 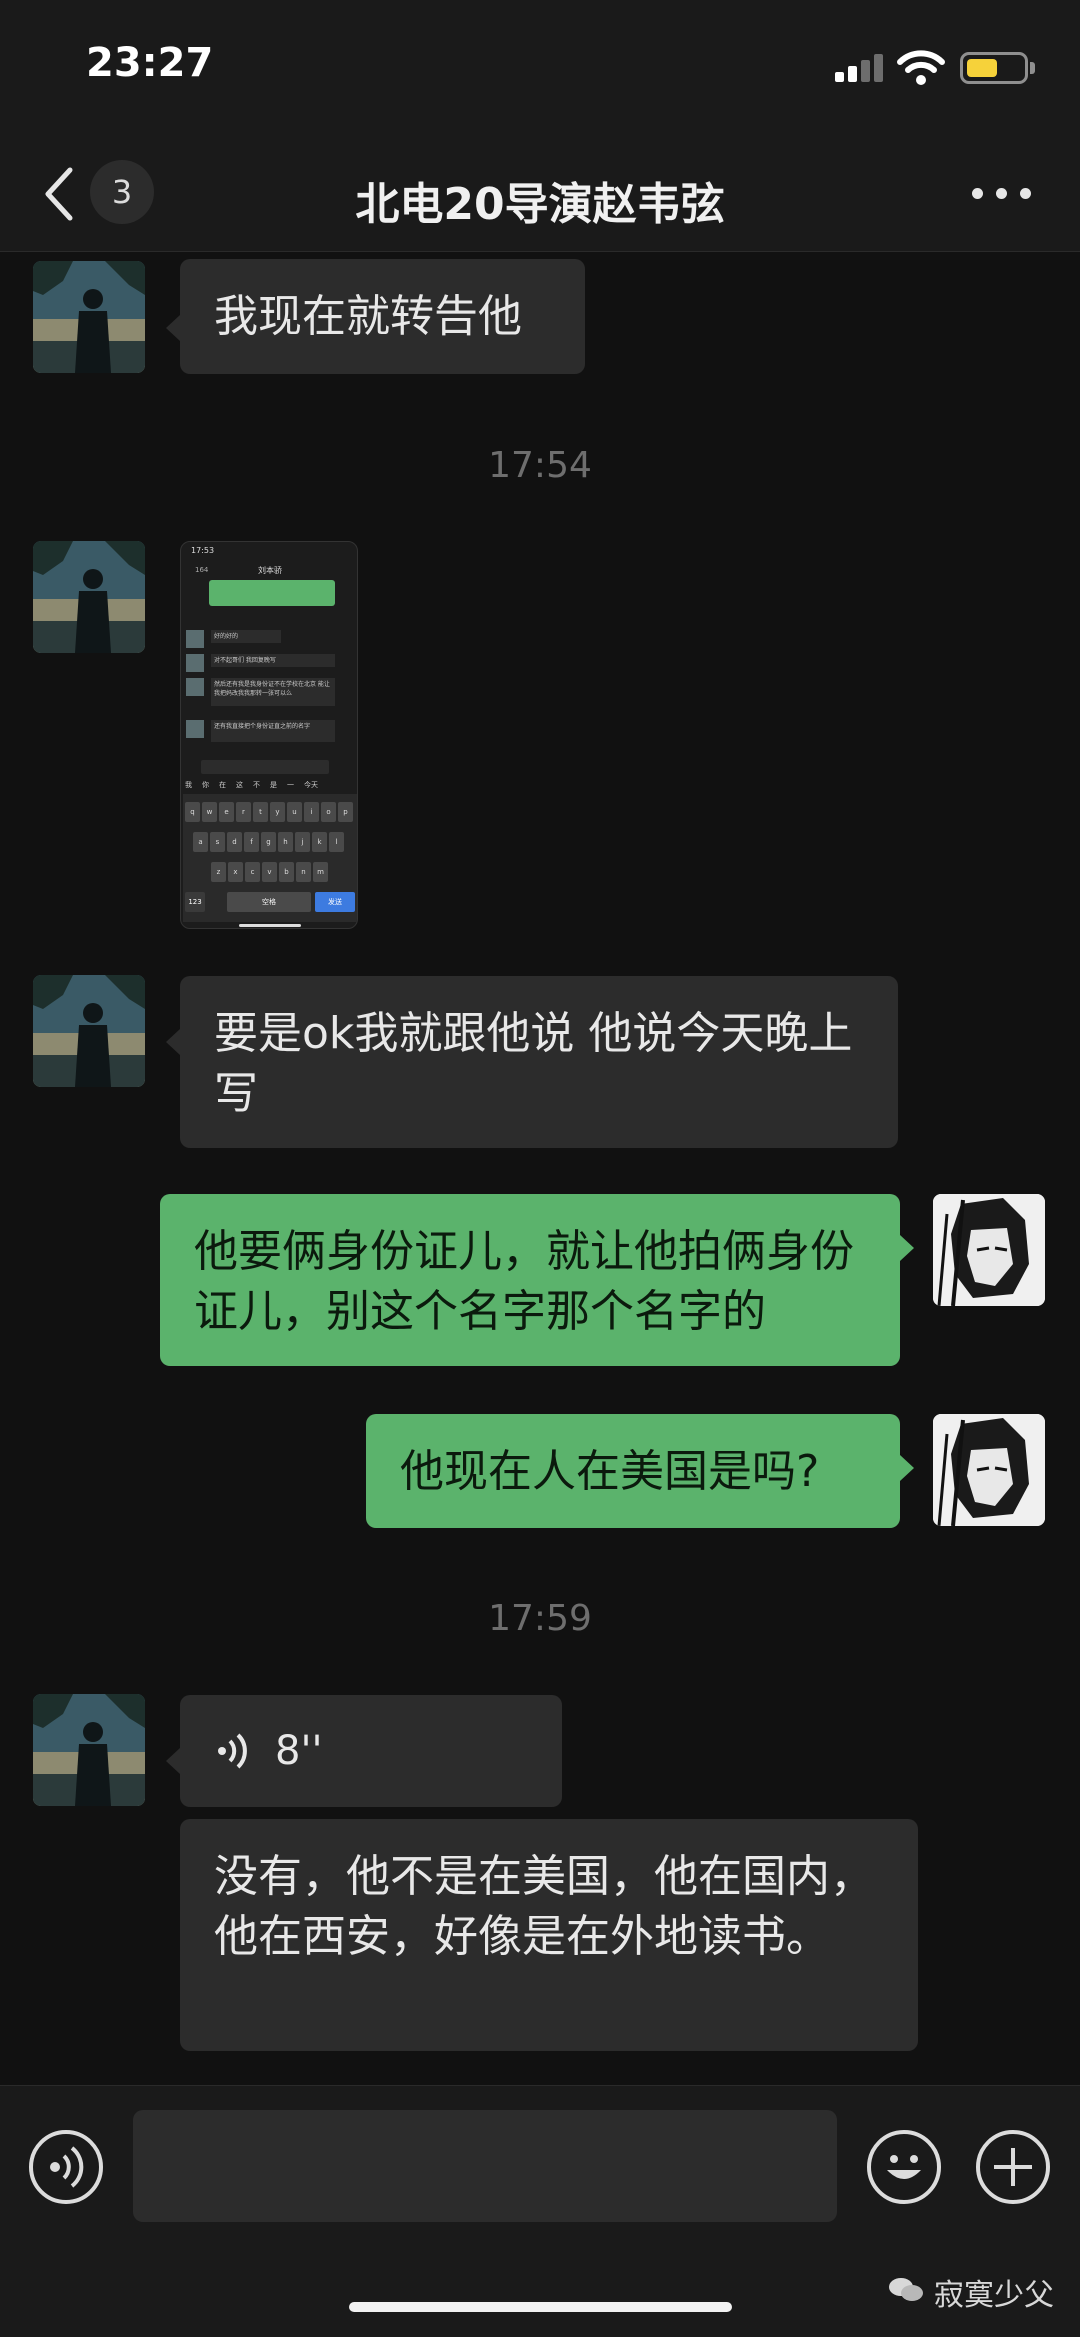 I want to click on shot-row: 好的好的, so click(x=246, y=636).